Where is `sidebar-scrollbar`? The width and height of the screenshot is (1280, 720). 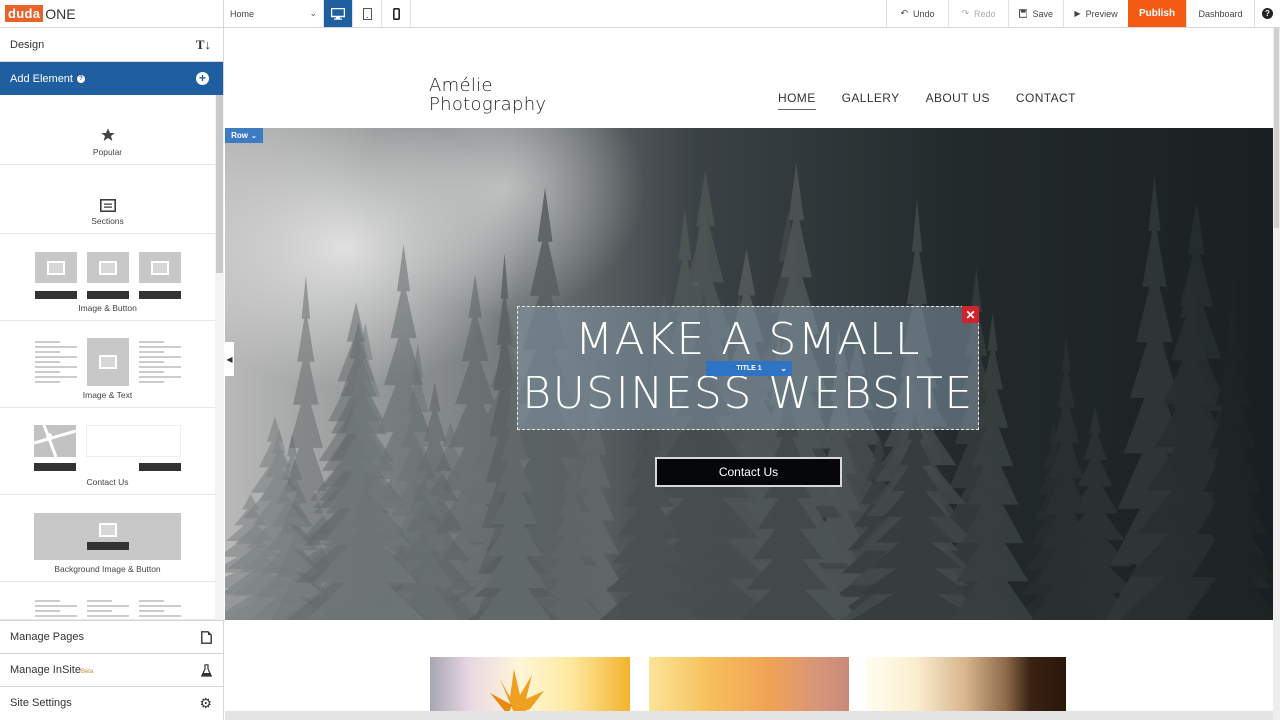
sidebar-scrollbar is located at coordinates (219, 357).